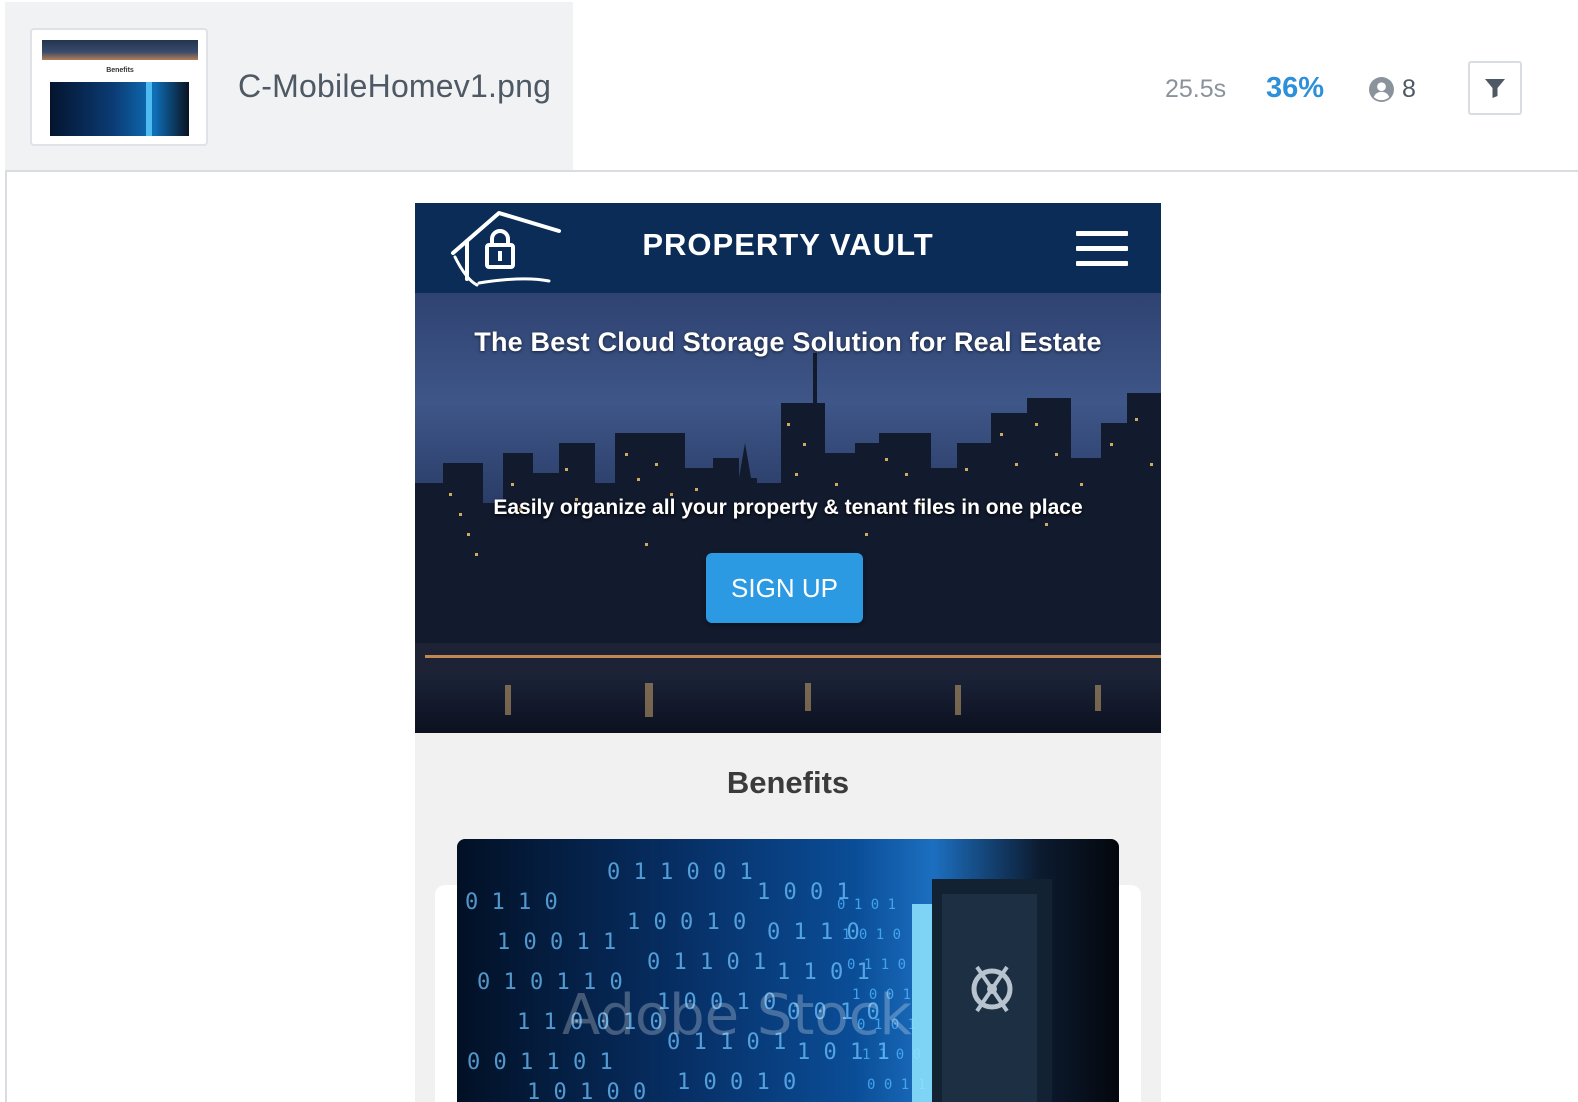 The width and height of the screenshot is (1578, 1102). Describe the element at coordinates (680, 872) in the screenshot. I see `svg-text: 0 1 1 0 0 1` at that location.